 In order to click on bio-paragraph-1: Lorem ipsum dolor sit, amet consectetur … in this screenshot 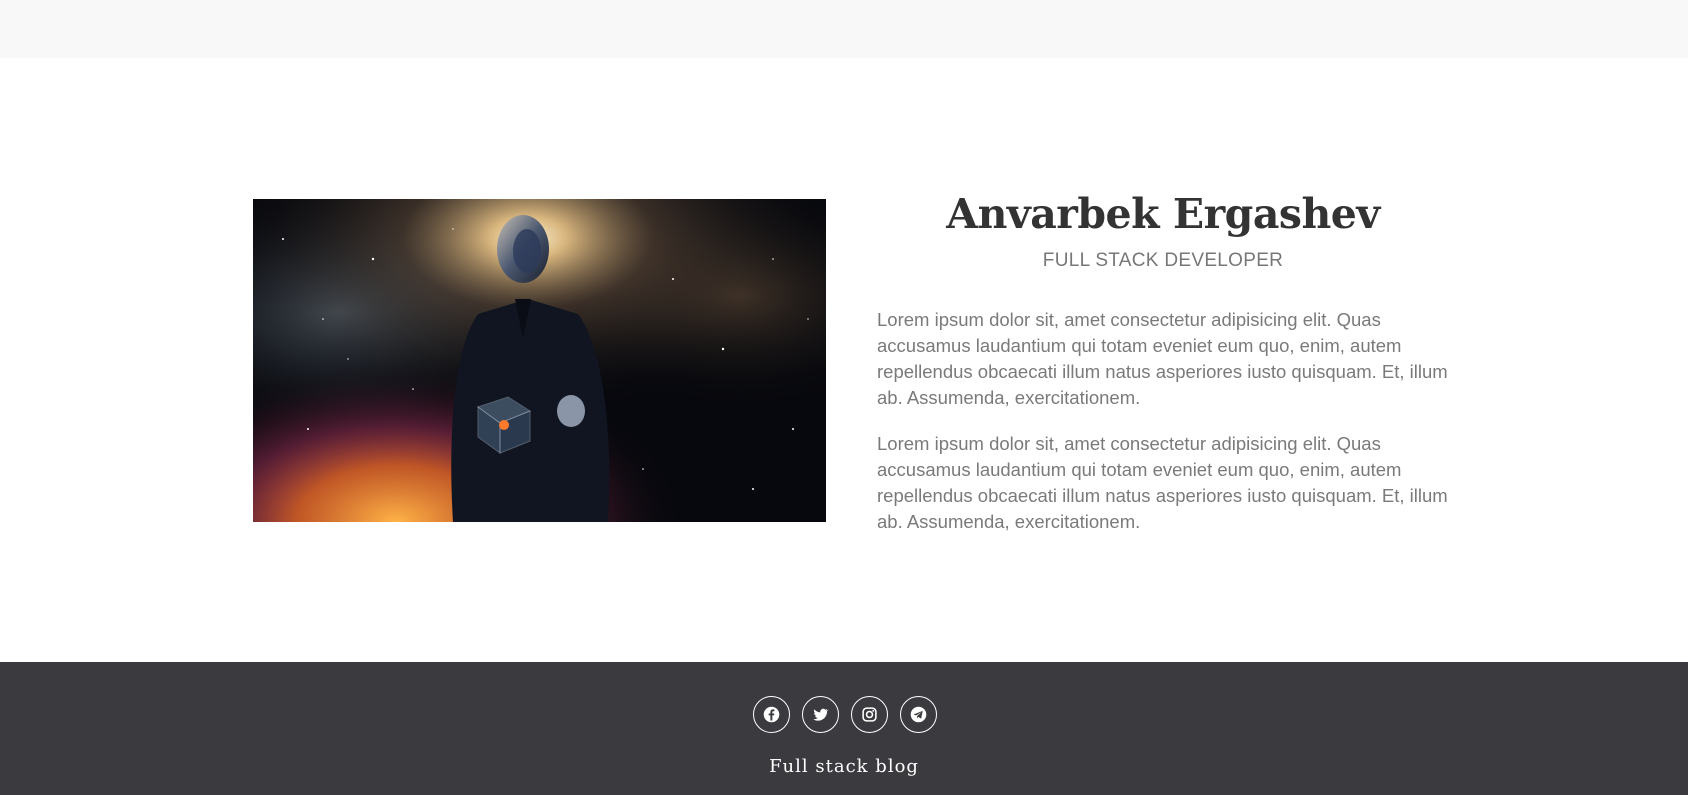, I will do `click(1162, 358)`.